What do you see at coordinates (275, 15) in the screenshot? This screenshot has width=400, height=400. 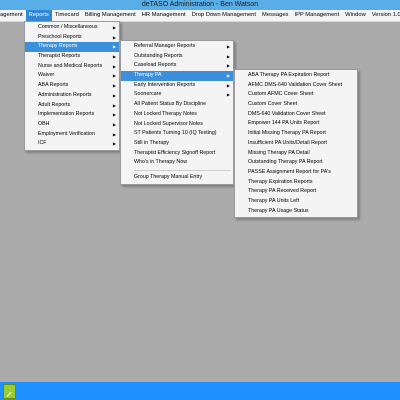 I see `menu-messages: Messages` at bounding box center [275, 15].